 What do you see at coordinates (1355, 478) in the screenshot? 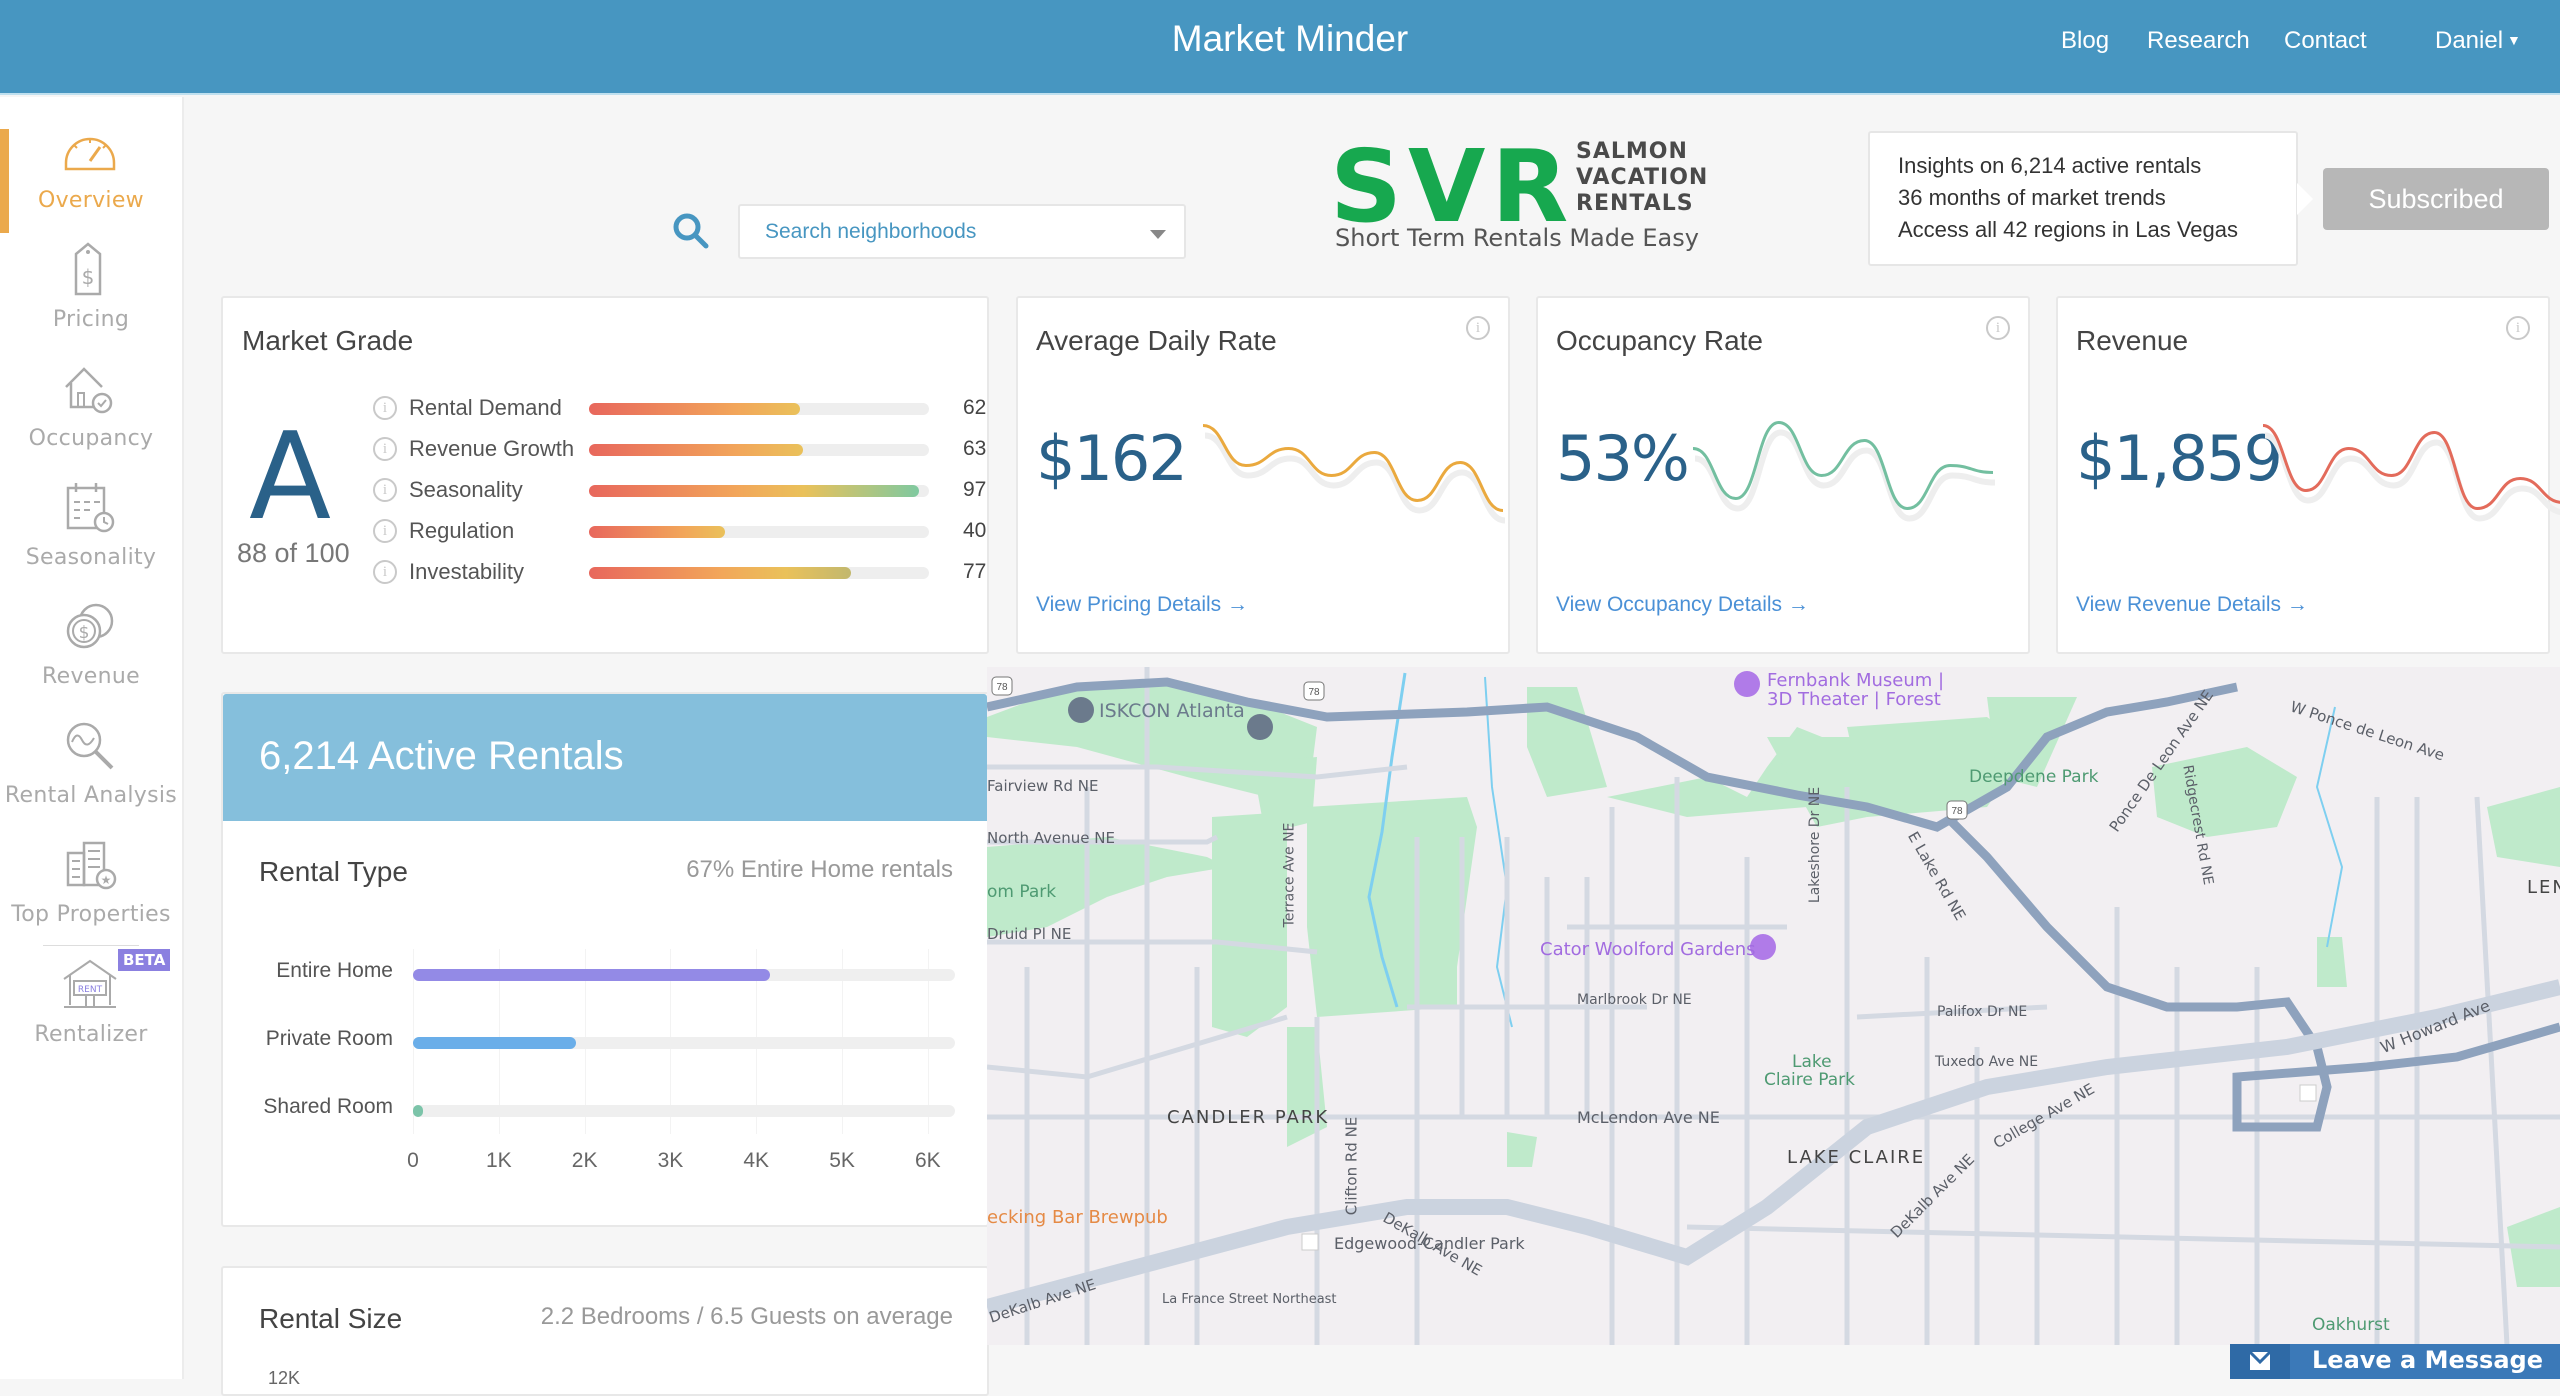
I see `sparkline-shadow` at bounding box center [1355, 478].